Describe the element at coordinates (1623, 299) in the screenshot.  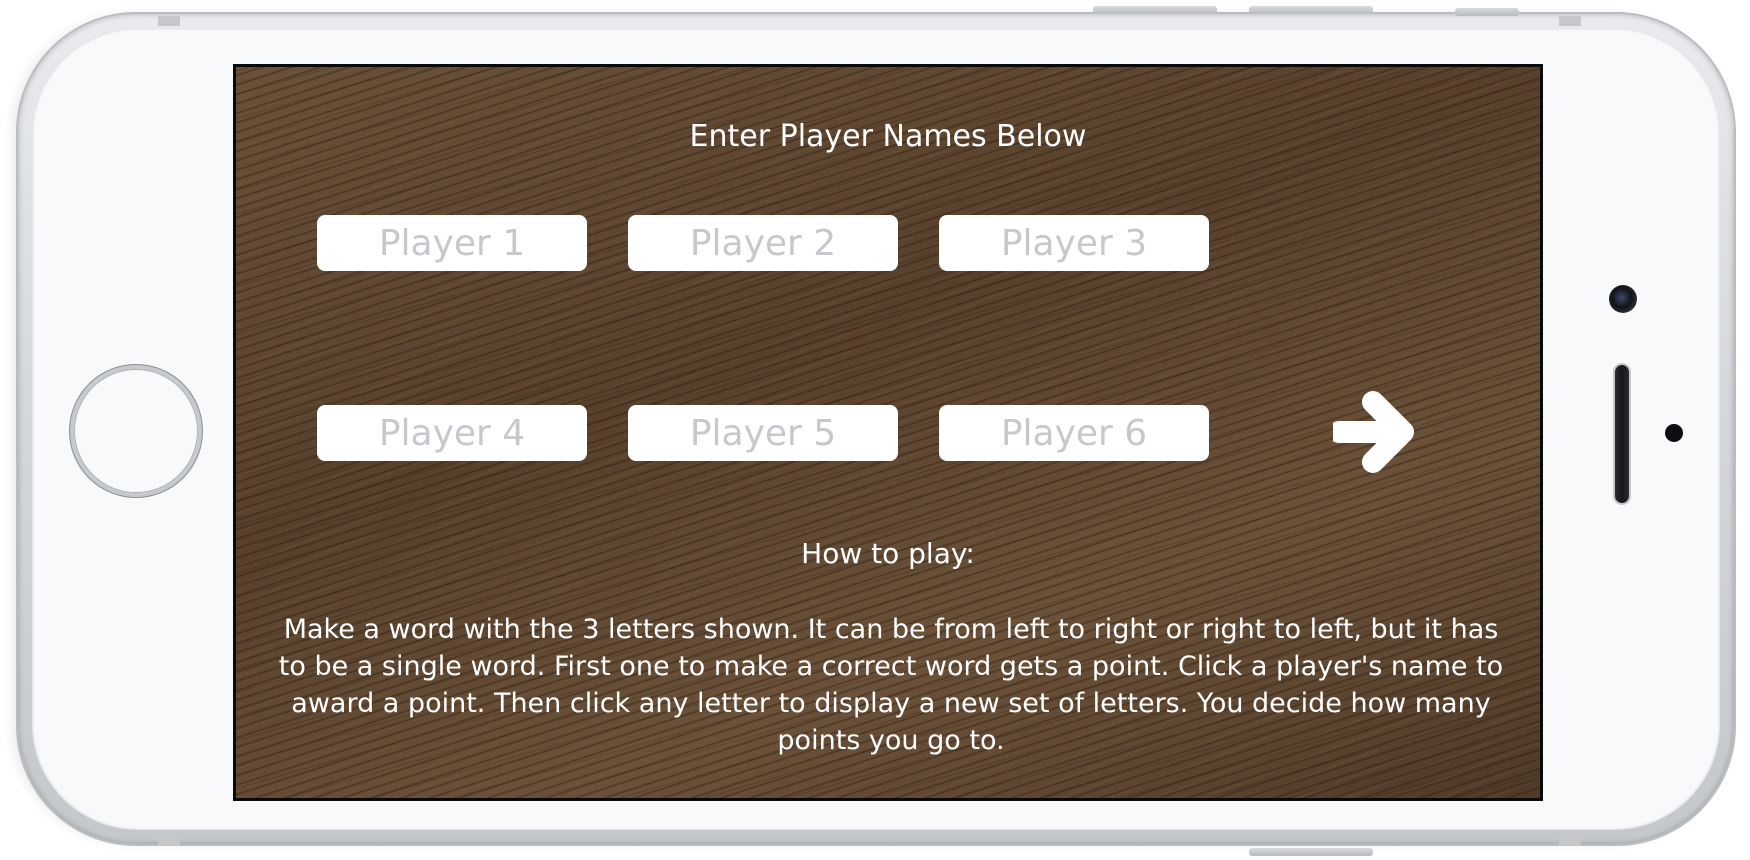
I see `front-camera-icon` at that location.